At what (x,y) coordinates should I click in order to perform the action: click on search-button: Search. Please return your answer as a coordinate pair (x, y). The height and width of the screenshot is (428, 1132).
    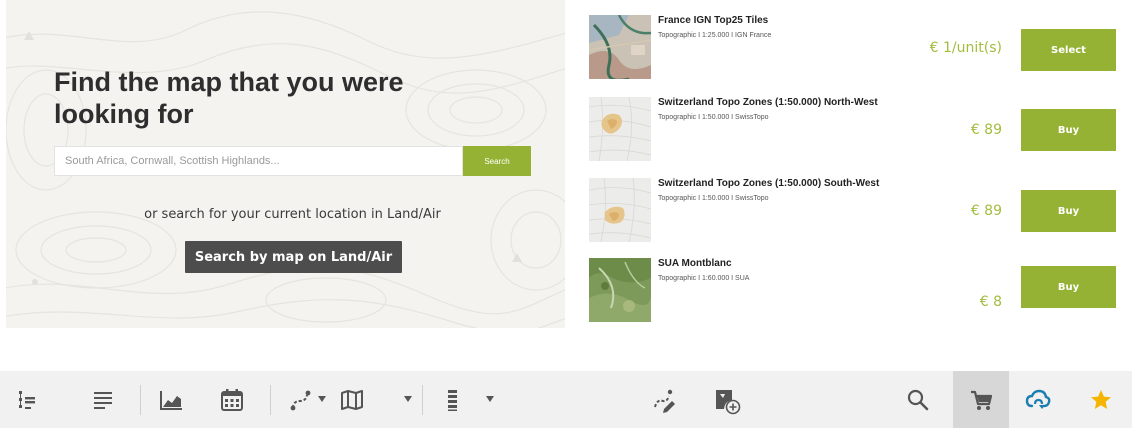
    Looking at the image, I should click on (497, 161).